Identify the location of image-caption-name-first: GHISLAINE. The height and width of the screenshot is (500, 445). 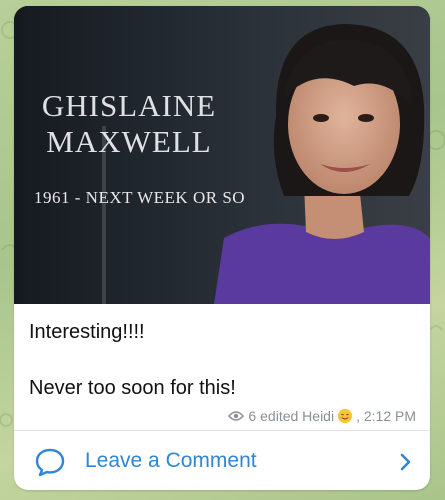
(129, 105).